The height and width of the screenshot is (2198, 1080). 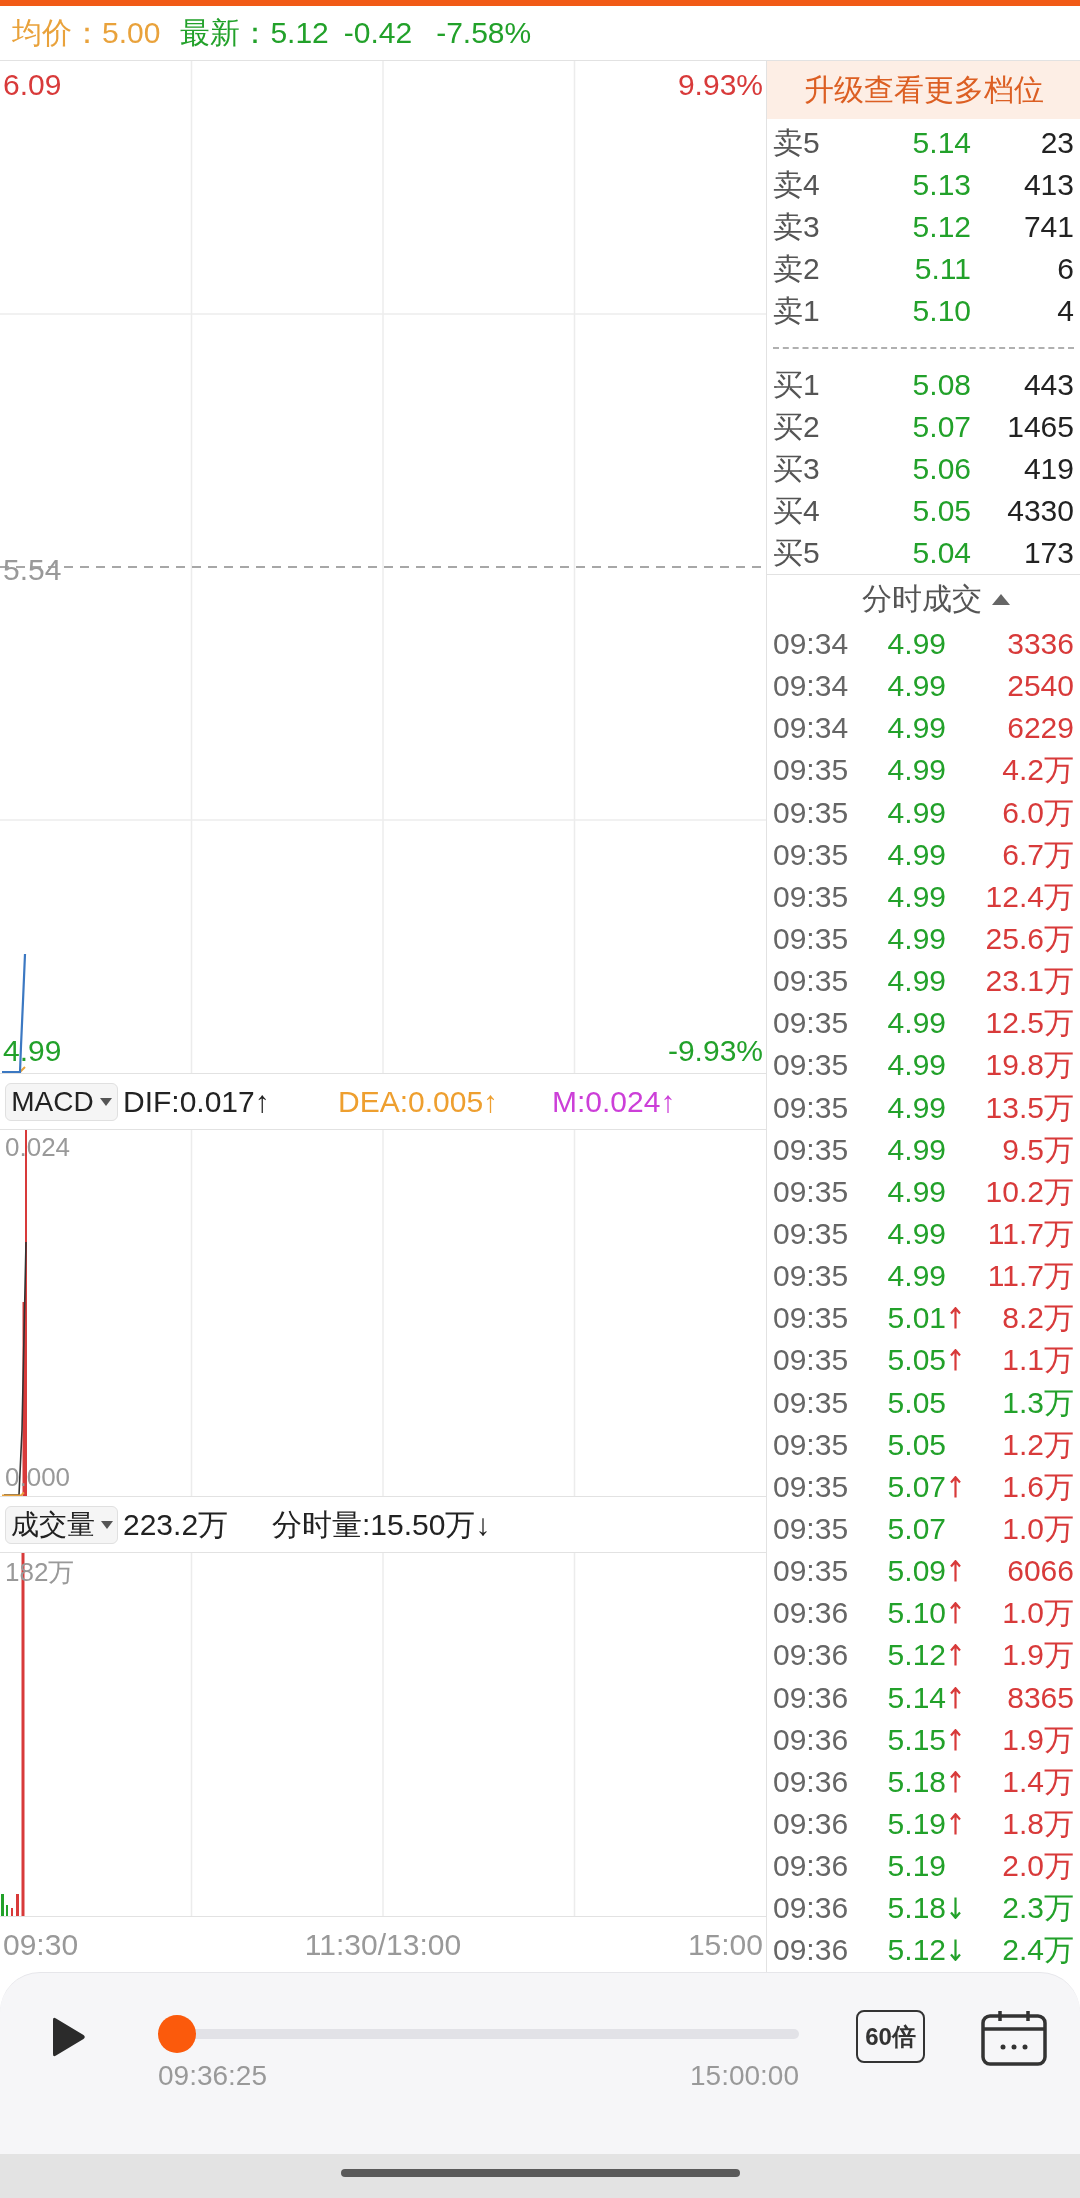 What do you see at coordinates (61, 1524) in the screenshot?
I see `indicator-selector: 成交量` at bounding box center [61, 1524].